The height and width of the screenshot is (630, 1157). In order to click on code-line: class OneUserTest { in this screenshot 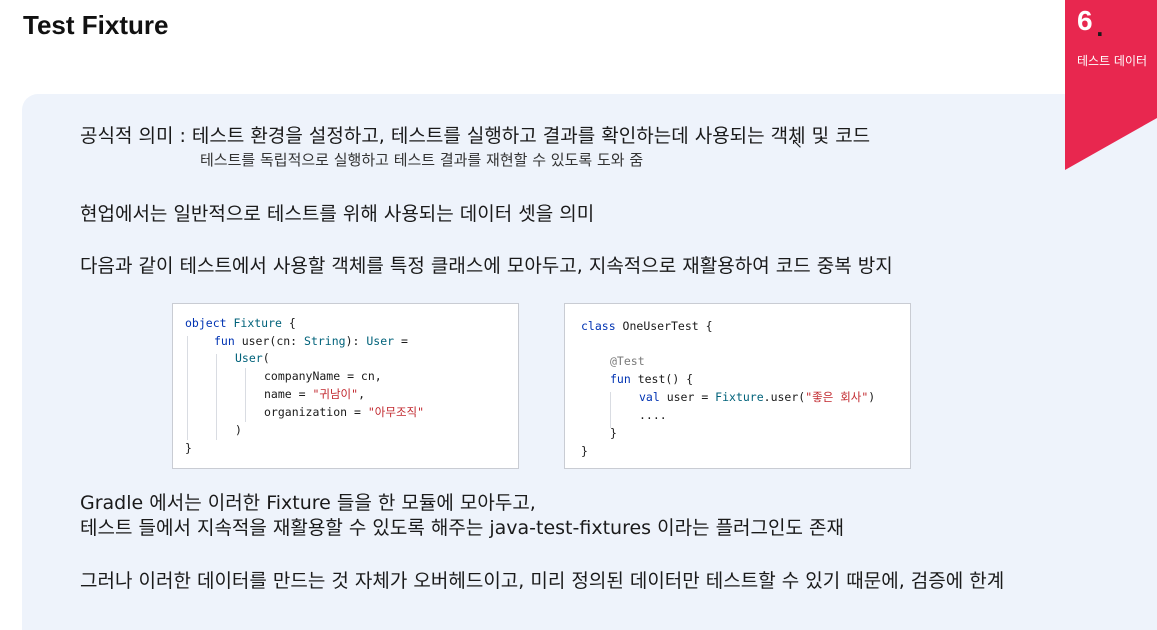, I will do `click(647, 326)`.